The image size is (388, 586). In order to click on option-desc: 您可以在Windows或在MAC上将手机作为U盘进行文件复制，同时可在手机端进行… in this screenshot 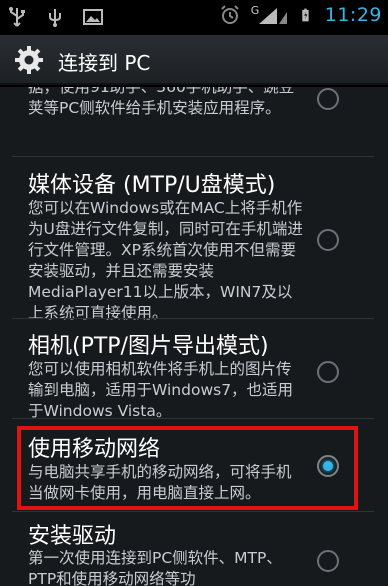, I will do `click(165, 260)`.